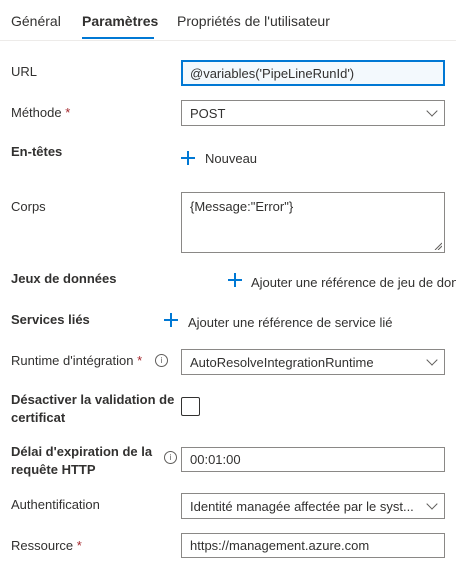 This screenshot has width=456, height=577. What do you see at coordinates (313, 222) in the screenshot?
I see `body-textarea: {Message:"Error"}` at bounding box center [313, 222].